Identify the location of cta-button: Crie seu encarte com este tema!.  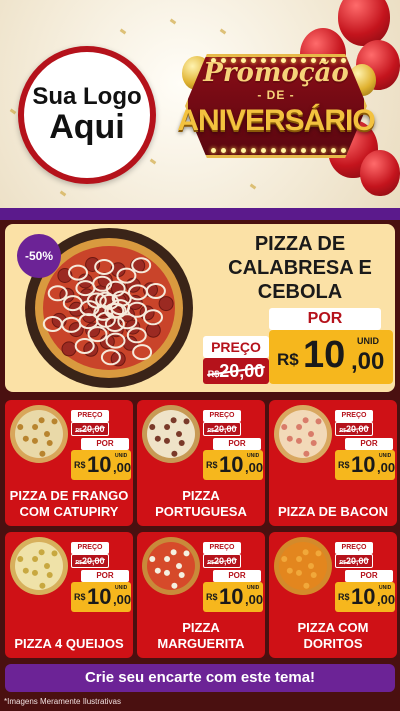
(200, 678).